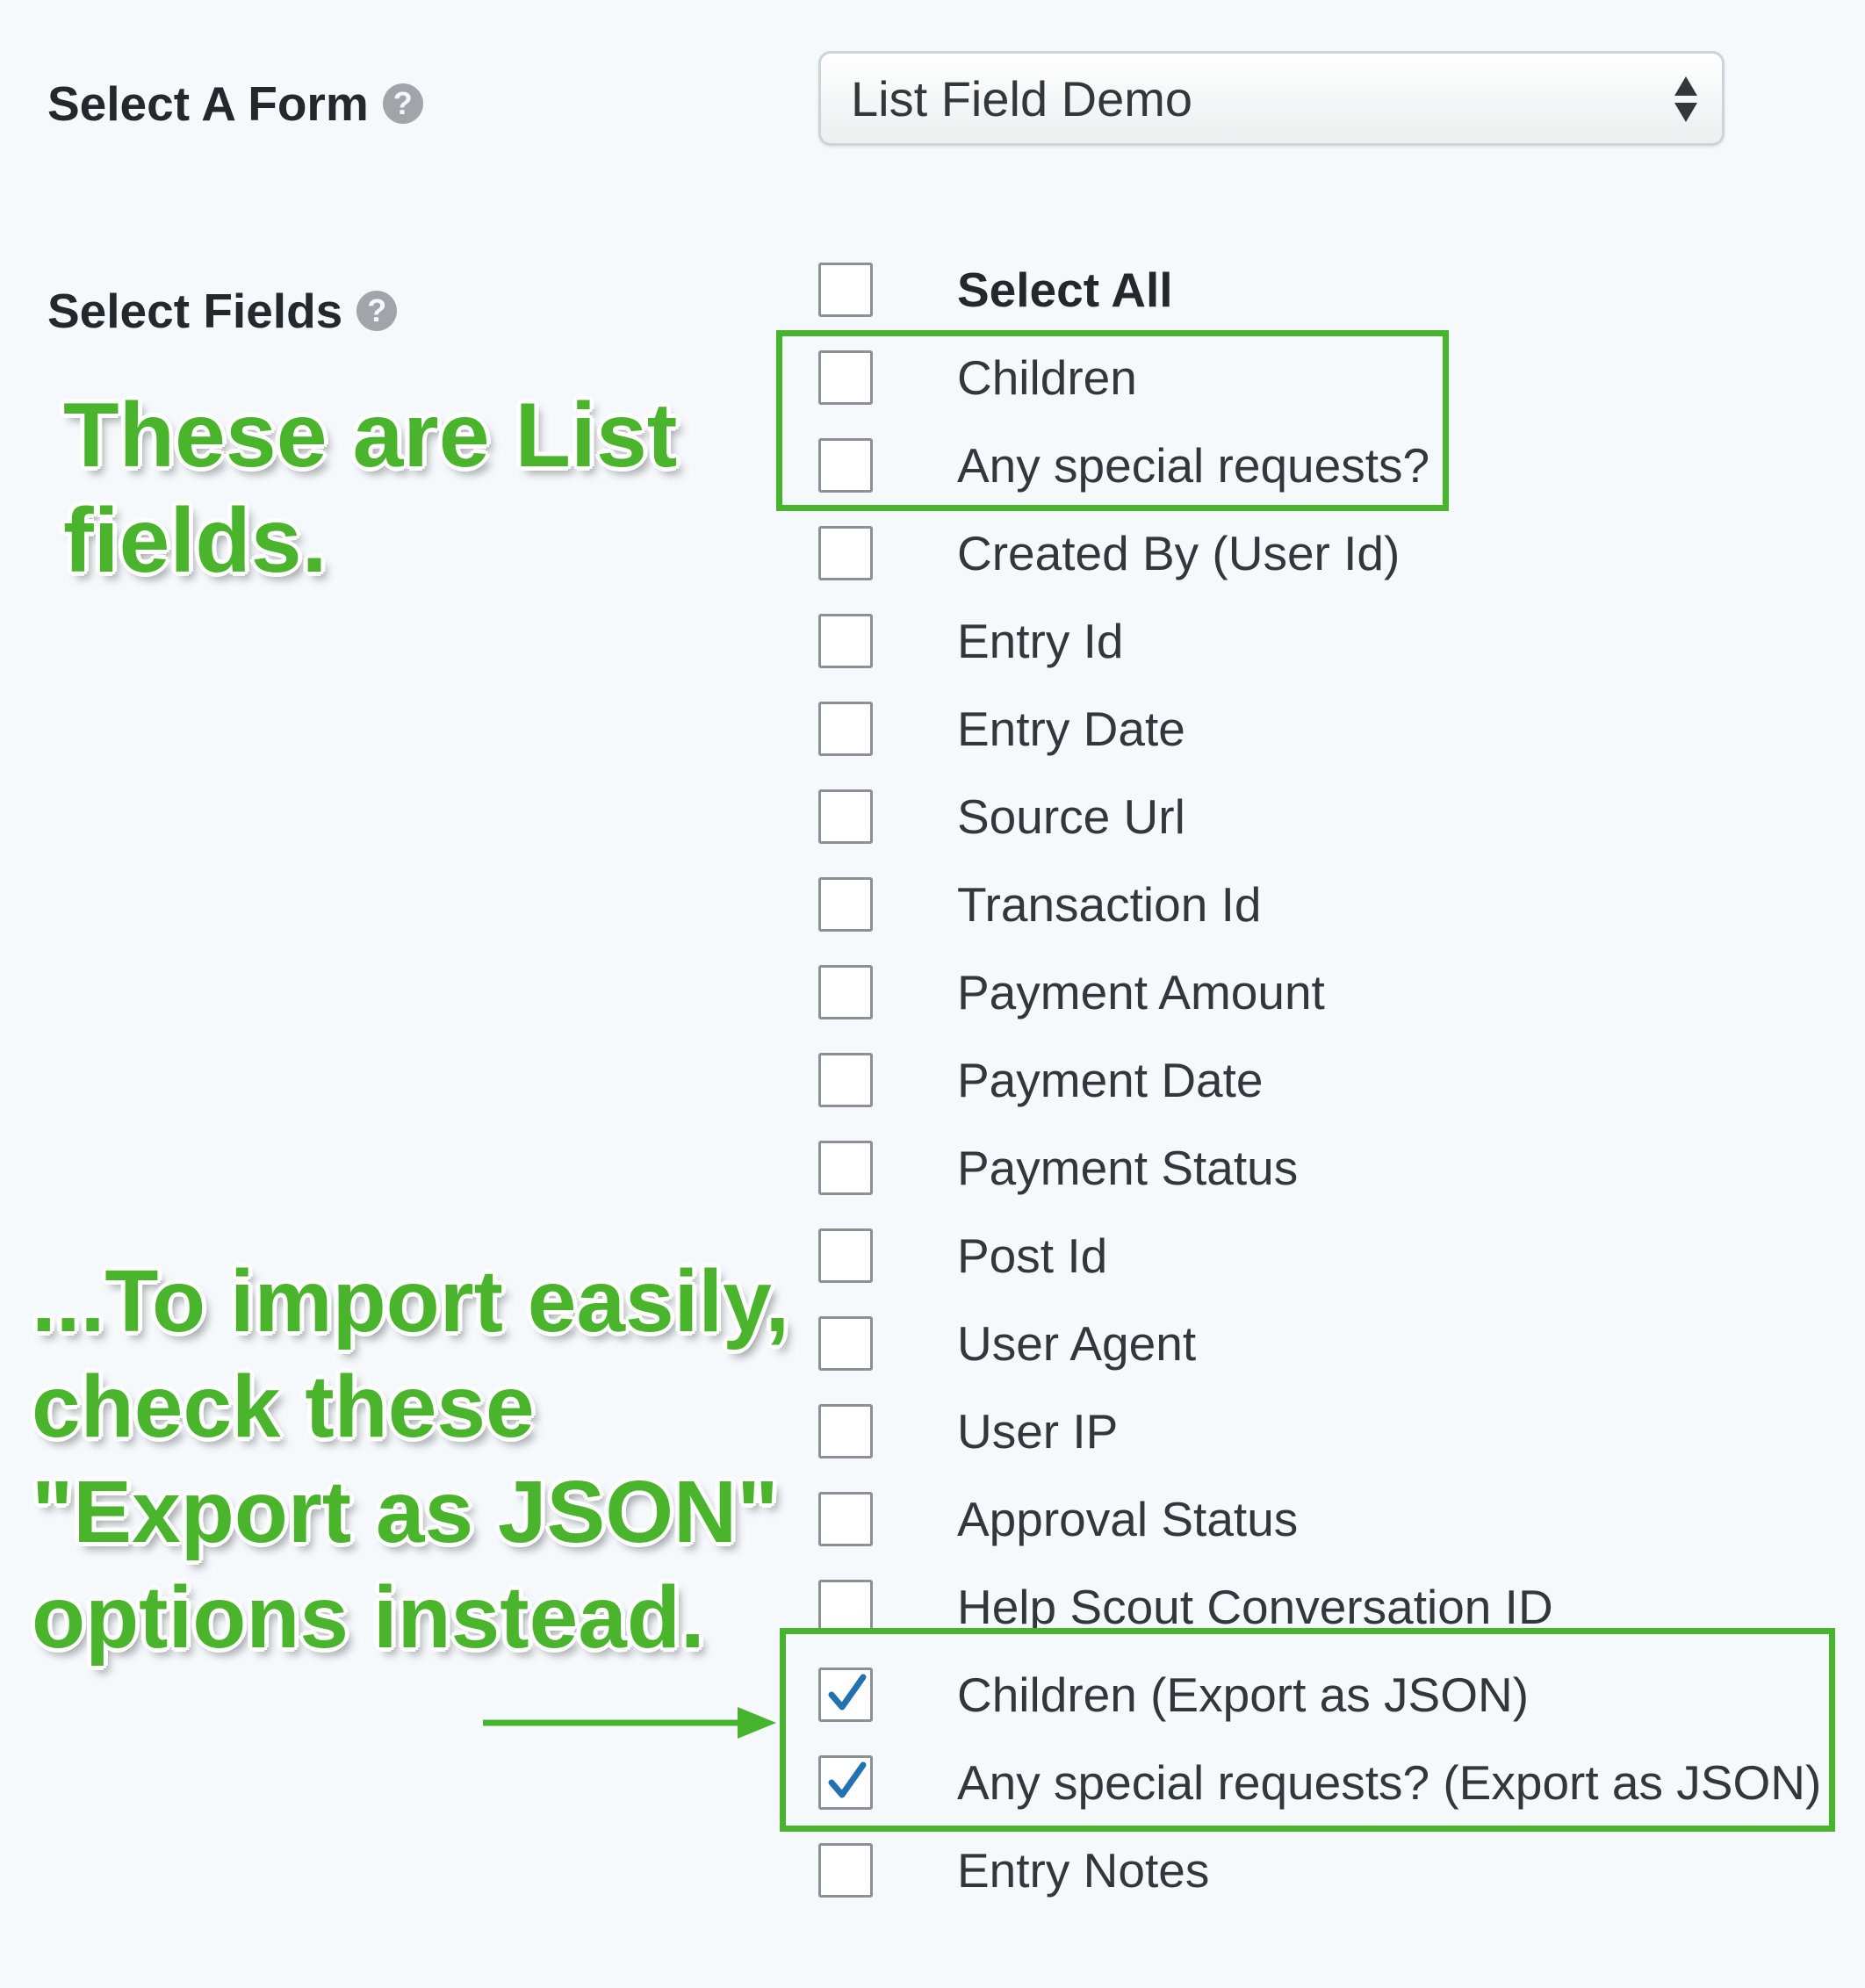 The height and width of the screenshot is (1988, 1865). What do you see at coordinates (1022, 98) in the screenshot?
I see `form-select-value: List Field Demo` at bounding box center [1022, 98].